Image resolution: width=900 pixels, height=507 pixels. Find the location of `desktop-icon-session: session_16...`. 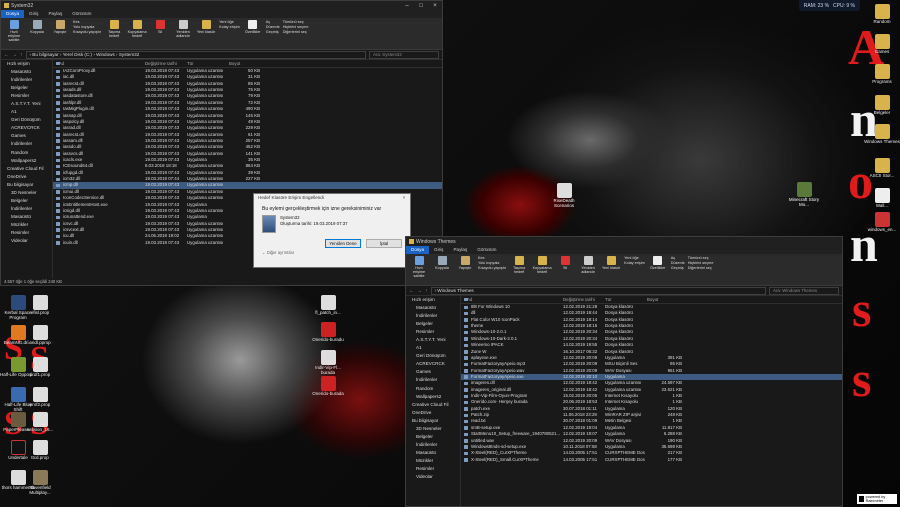

desktop-icon-session: session_16... is located at coordinates (40, 422).